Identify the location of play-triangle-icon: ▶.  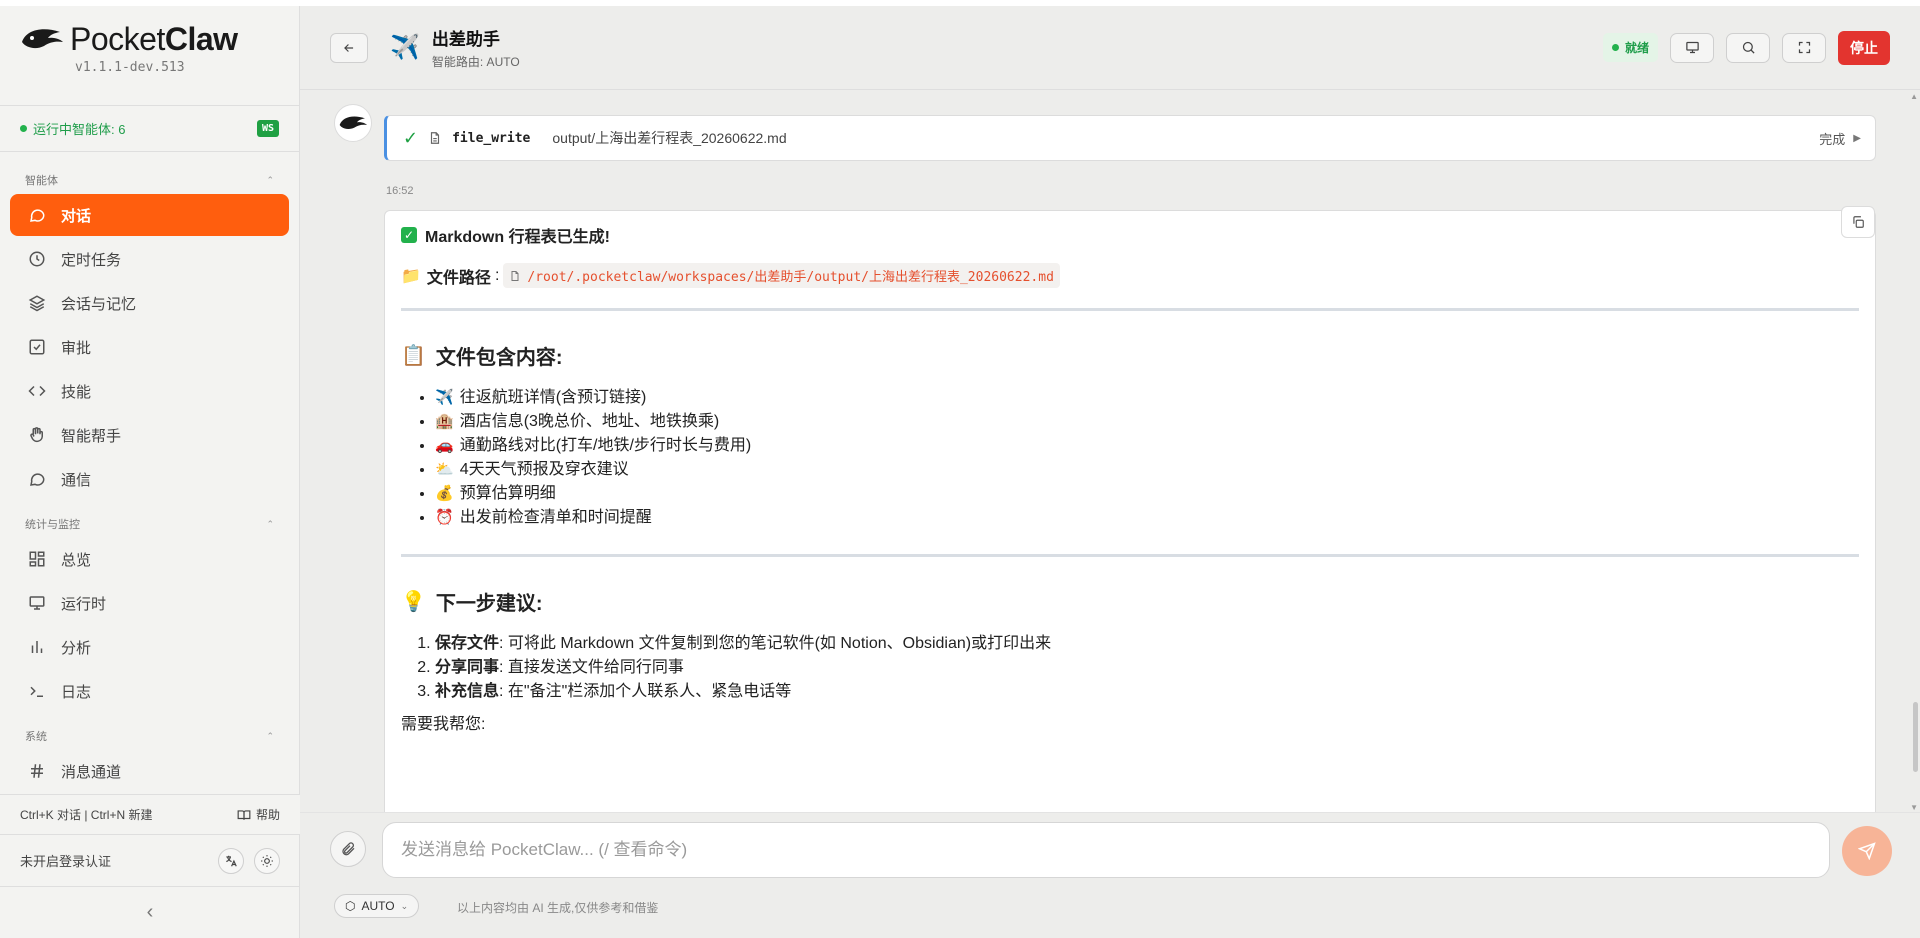
(1857, 138).